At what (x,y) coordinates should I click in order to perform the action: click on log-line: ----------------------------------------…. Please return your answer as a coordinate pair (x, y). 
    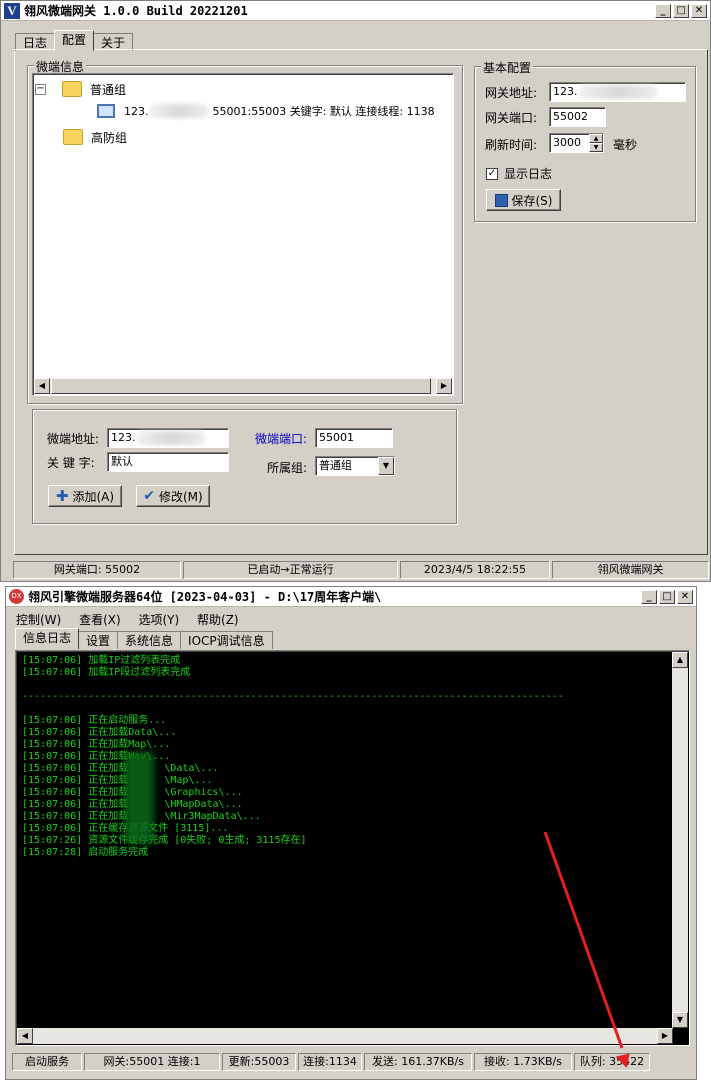
    Looking at the image, I should click on (293, 696).